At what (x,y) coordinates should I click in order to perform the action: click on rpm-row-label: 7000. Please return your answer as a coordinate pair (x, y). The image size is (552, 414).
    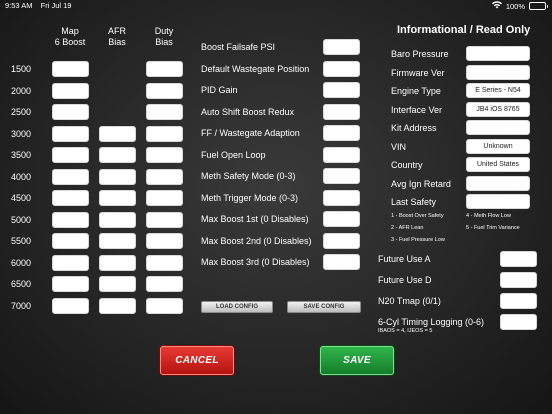
    Looking at the image, I should click on (21, 305).